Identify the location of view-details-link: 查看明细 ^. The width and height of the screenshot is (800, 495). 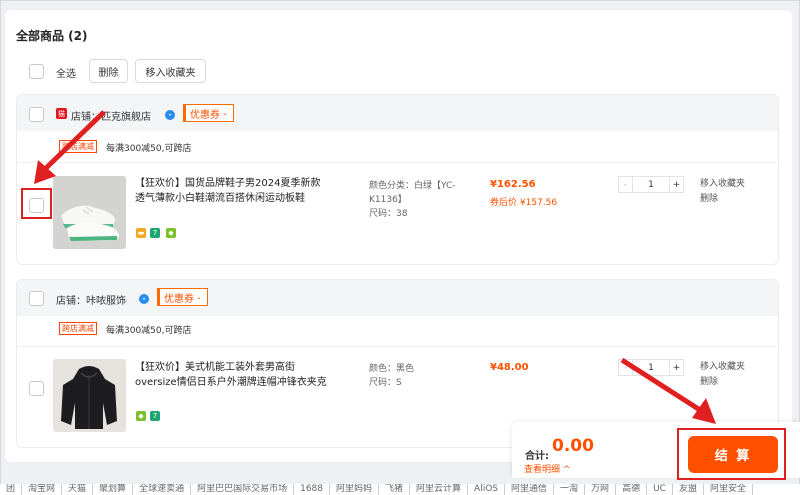
(547, 468).